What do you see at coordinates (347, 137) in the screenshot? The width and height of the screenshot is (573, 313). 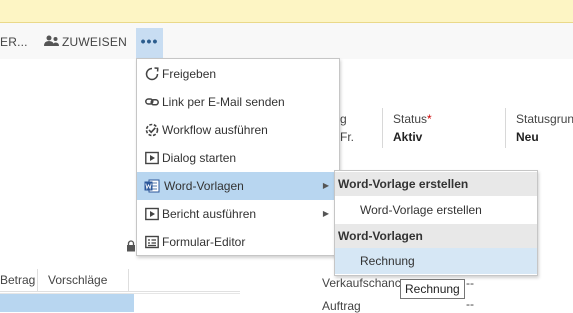 I see `partial-value: Fr.` at bounding box center [347, 137].